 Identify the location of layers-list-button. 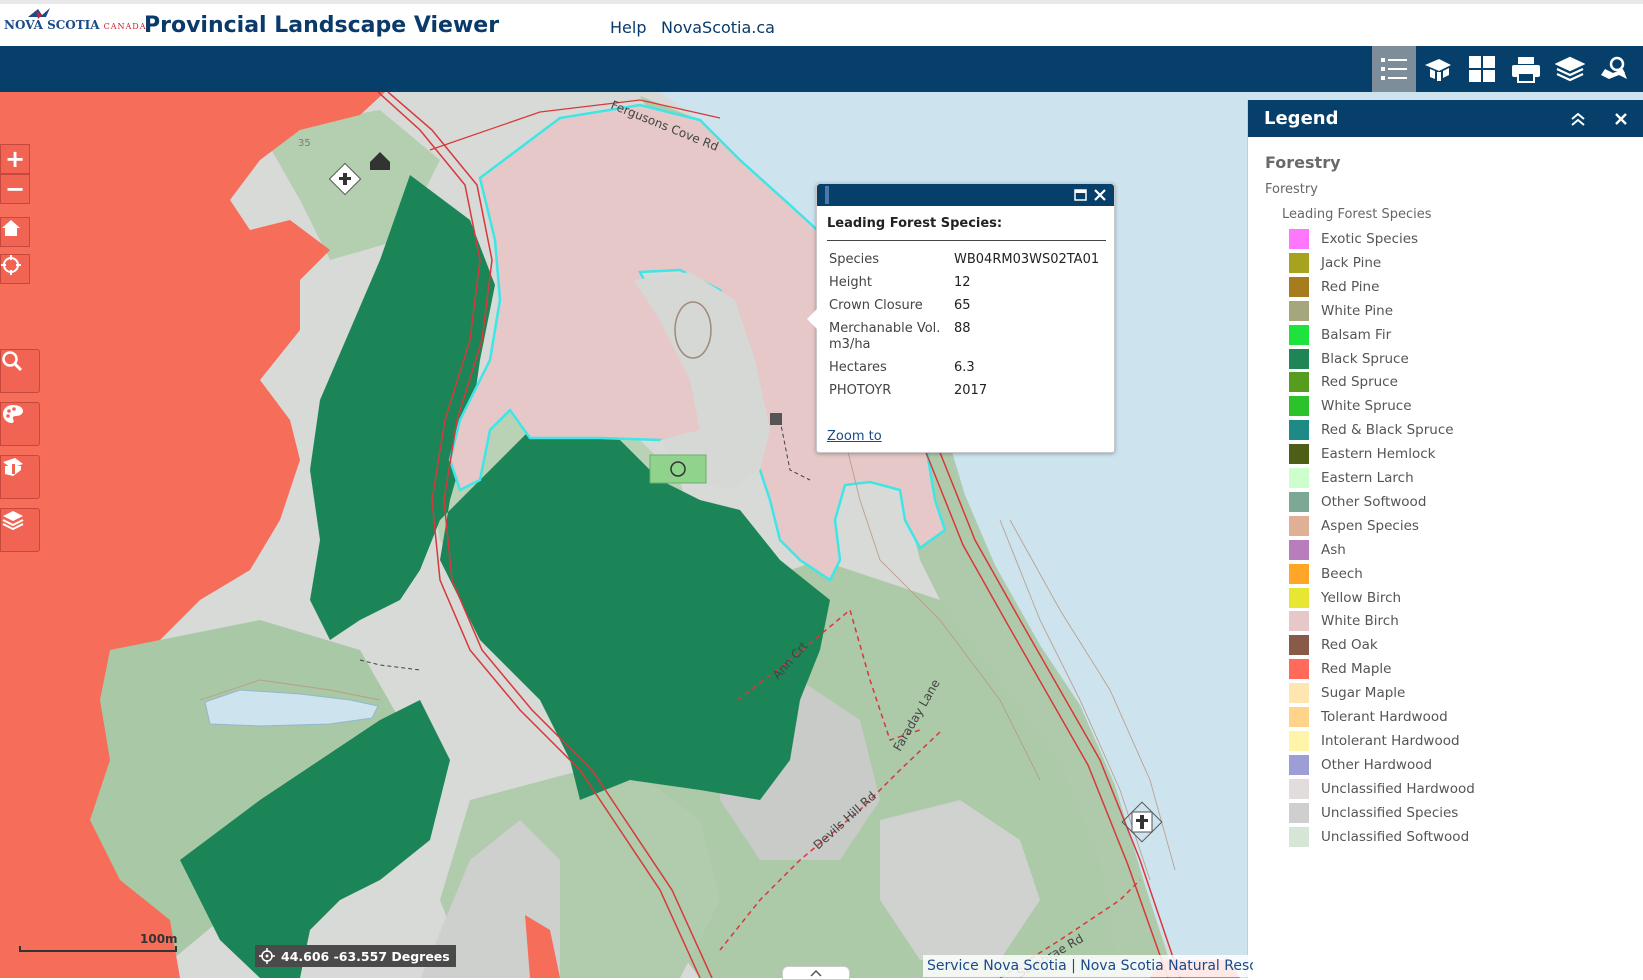
(20, 530).